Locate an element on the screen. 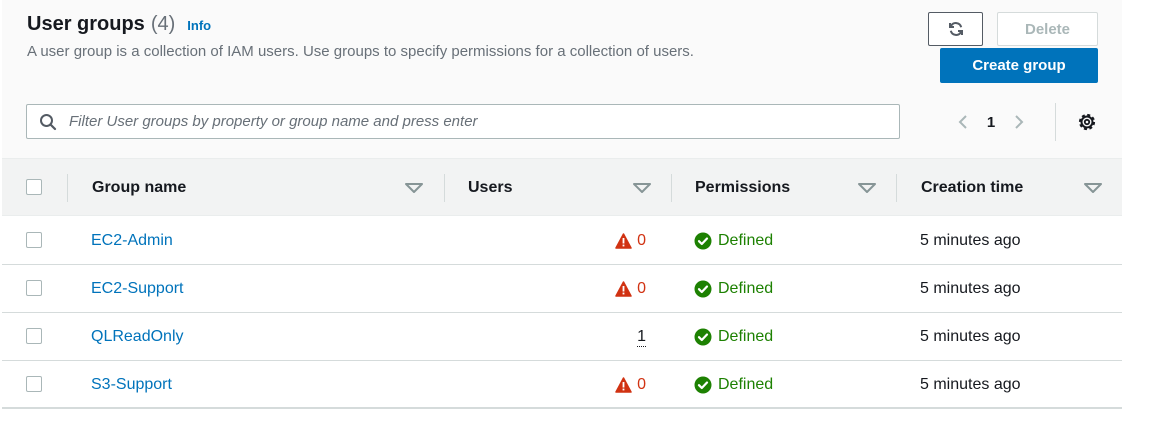 This screenshot has width=1161, height=438. delete-button: Delete is located at coordinates (1047, 29).